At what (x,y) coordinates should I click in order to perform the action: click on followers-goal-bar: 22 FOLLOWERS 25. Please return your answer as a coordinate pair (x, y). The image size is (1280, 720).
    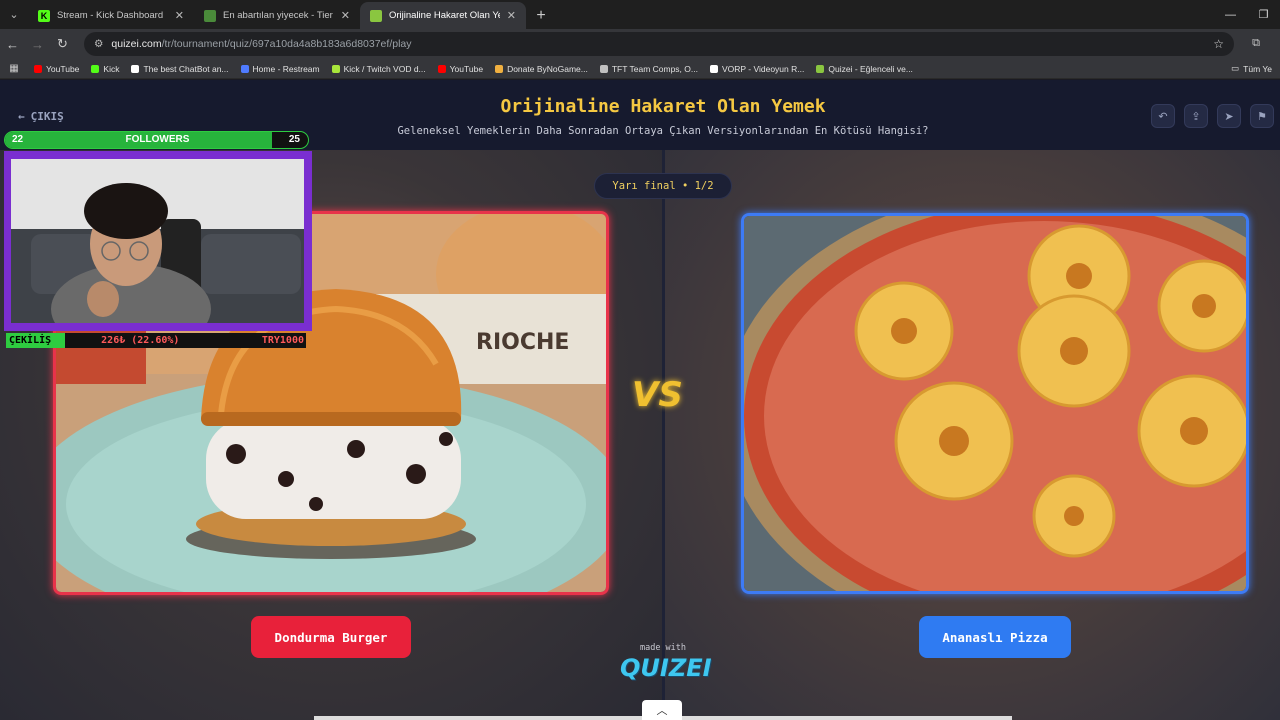
    Looking at the image, I should click on (156, 140).